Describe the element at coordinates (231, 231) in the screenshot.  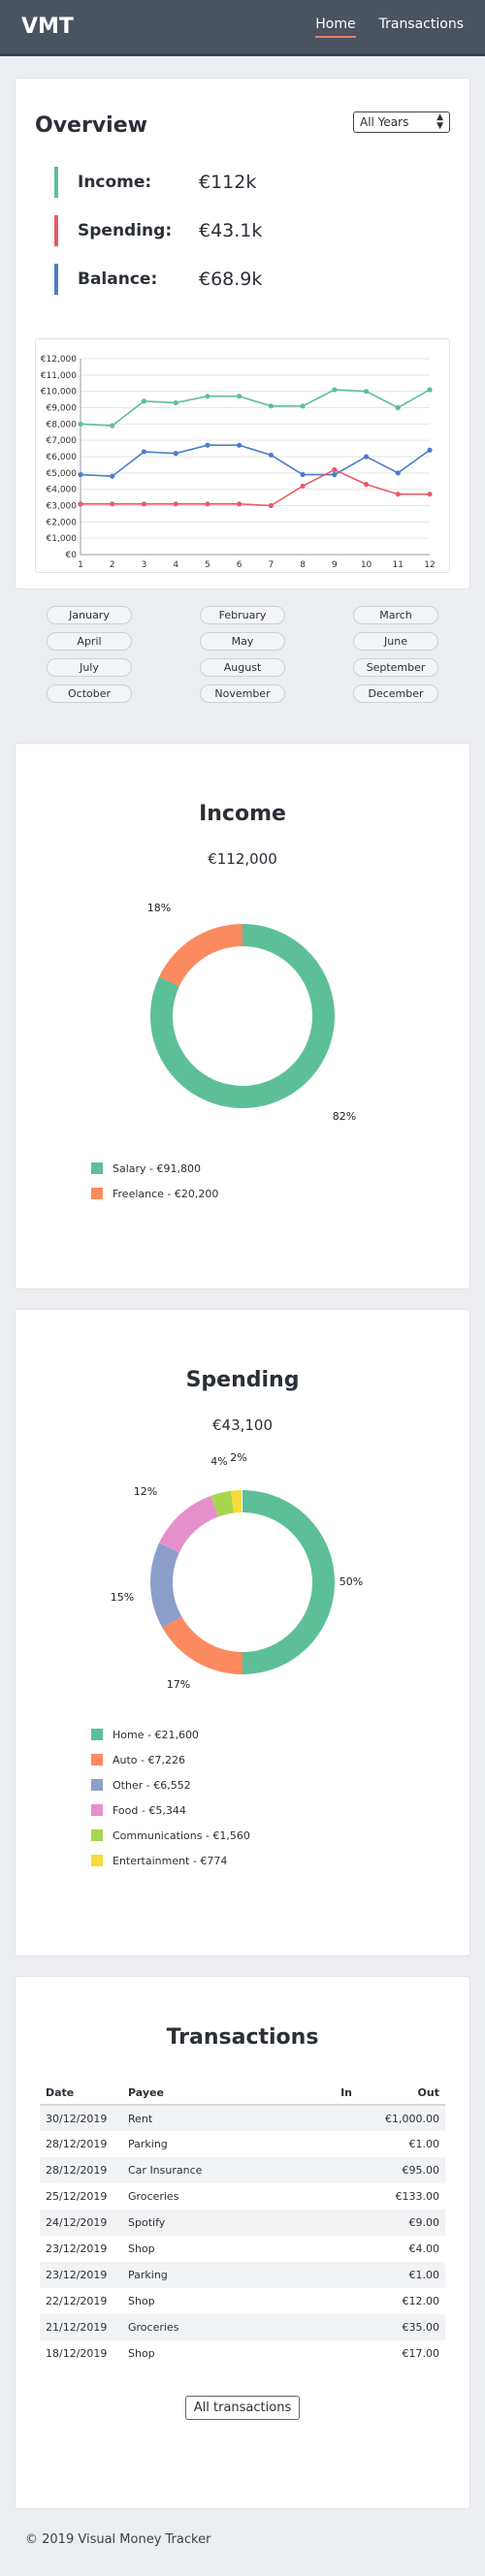
I see `stat-value: €43.1k` at that location.